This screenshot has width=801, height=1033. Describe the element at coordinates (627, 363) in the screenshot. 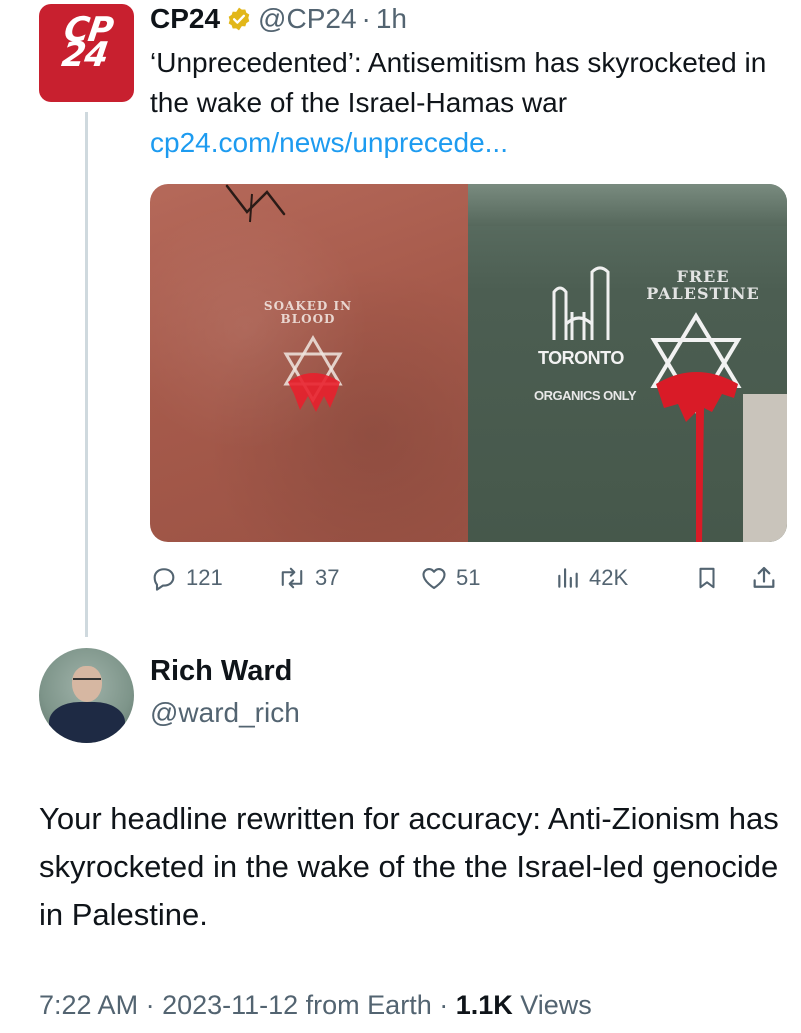

I see `organics-bin-photo: TORONTO ORGANICS ONLY FREE PALESTINE` at that location.